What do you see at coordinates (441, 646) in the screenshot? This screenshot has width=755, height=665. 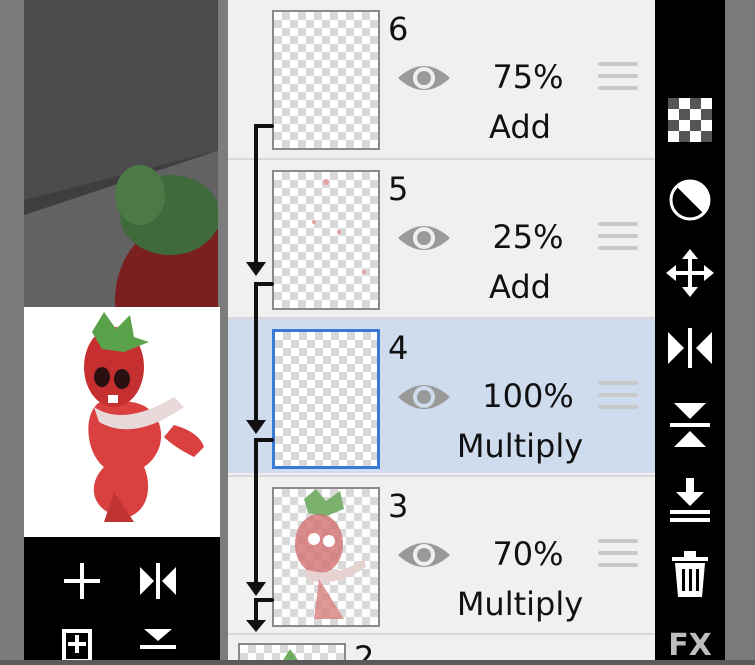 I see `layer-row-2: 2` at bounding box center [441, 646].